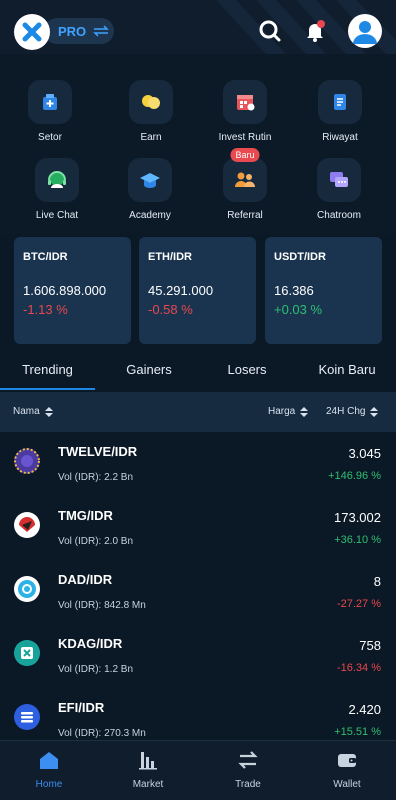 The height and width of the screenshot is (800, 396). I want to click on pair-price: 45.291.000, so click(181, 290).